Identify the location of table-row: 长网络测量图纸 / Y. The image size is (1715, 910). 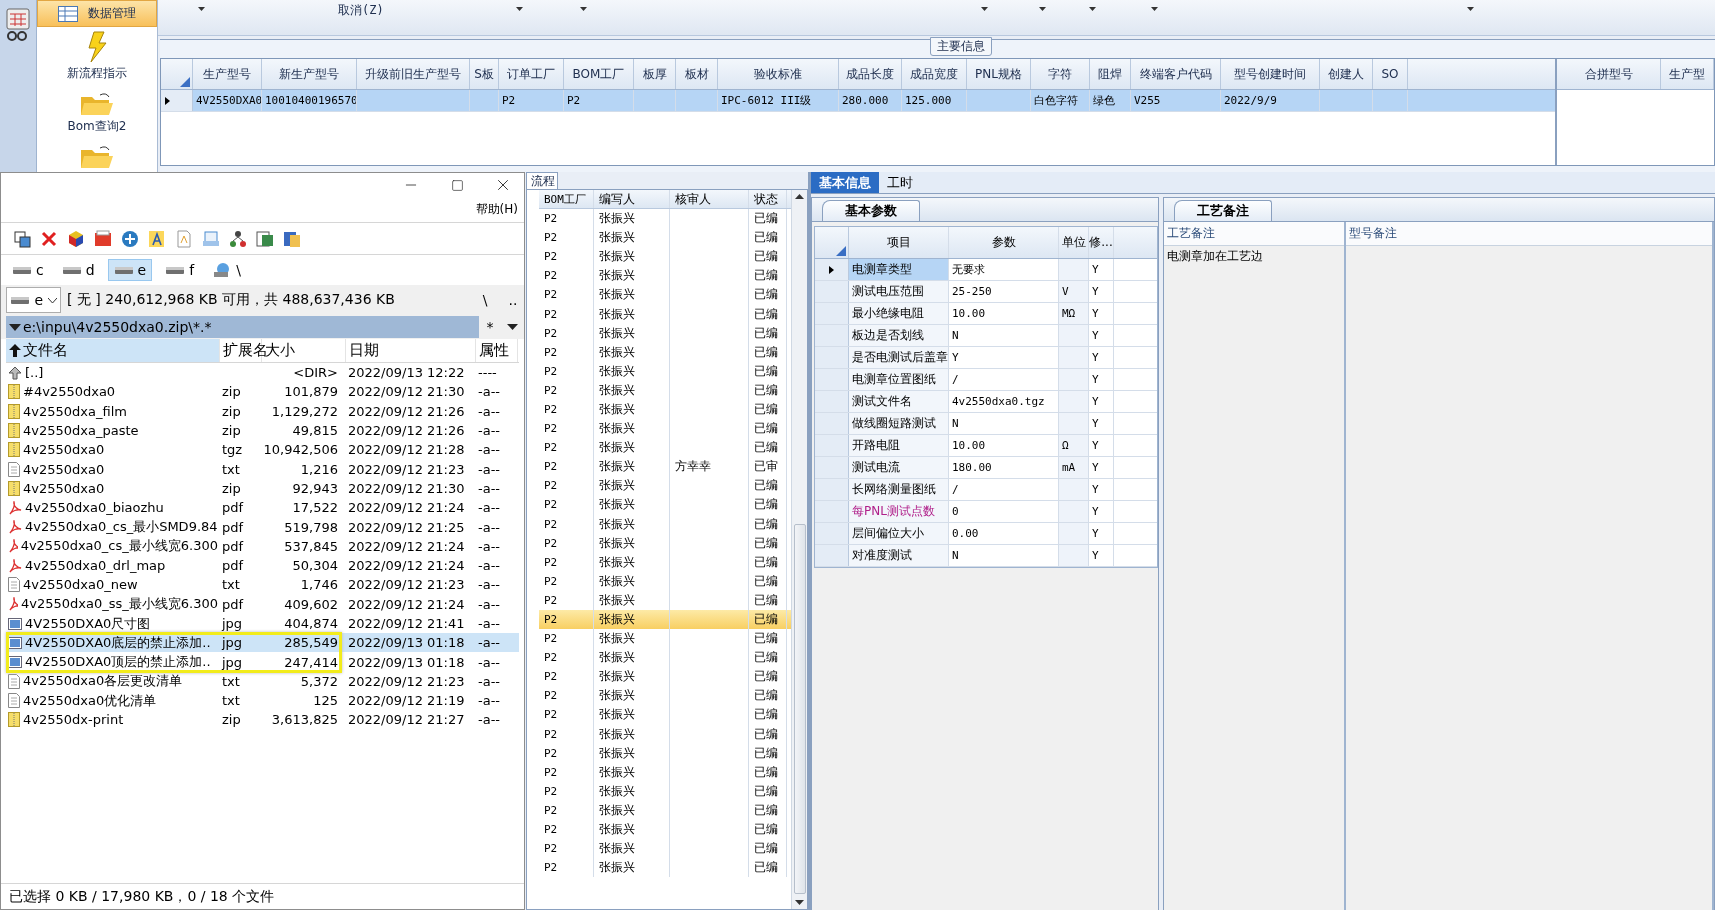
(986, 490).